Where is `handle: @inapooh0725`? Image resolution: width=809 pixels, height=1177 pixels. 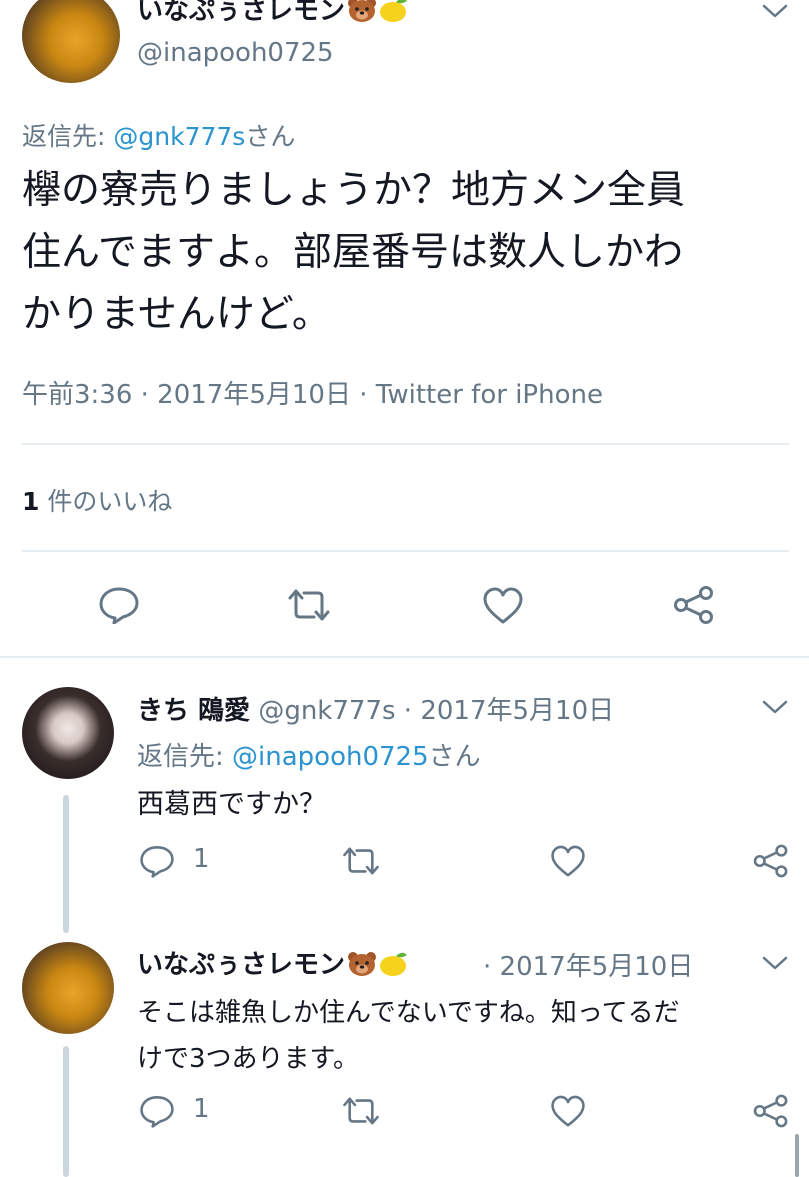
handle: @inapooh0725 is located at coordinates (235, 53).